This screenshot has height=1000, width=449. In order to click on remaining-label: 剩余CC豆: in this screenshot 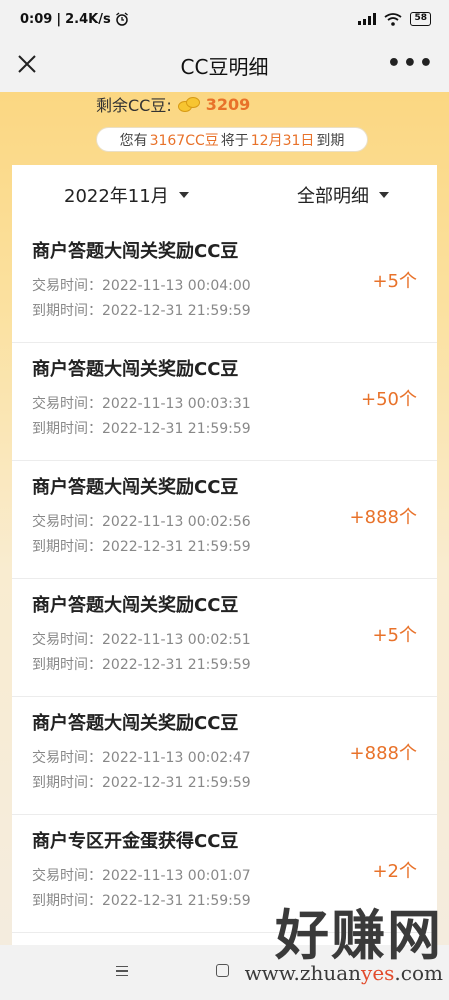, I will do `click(134, 105)`.